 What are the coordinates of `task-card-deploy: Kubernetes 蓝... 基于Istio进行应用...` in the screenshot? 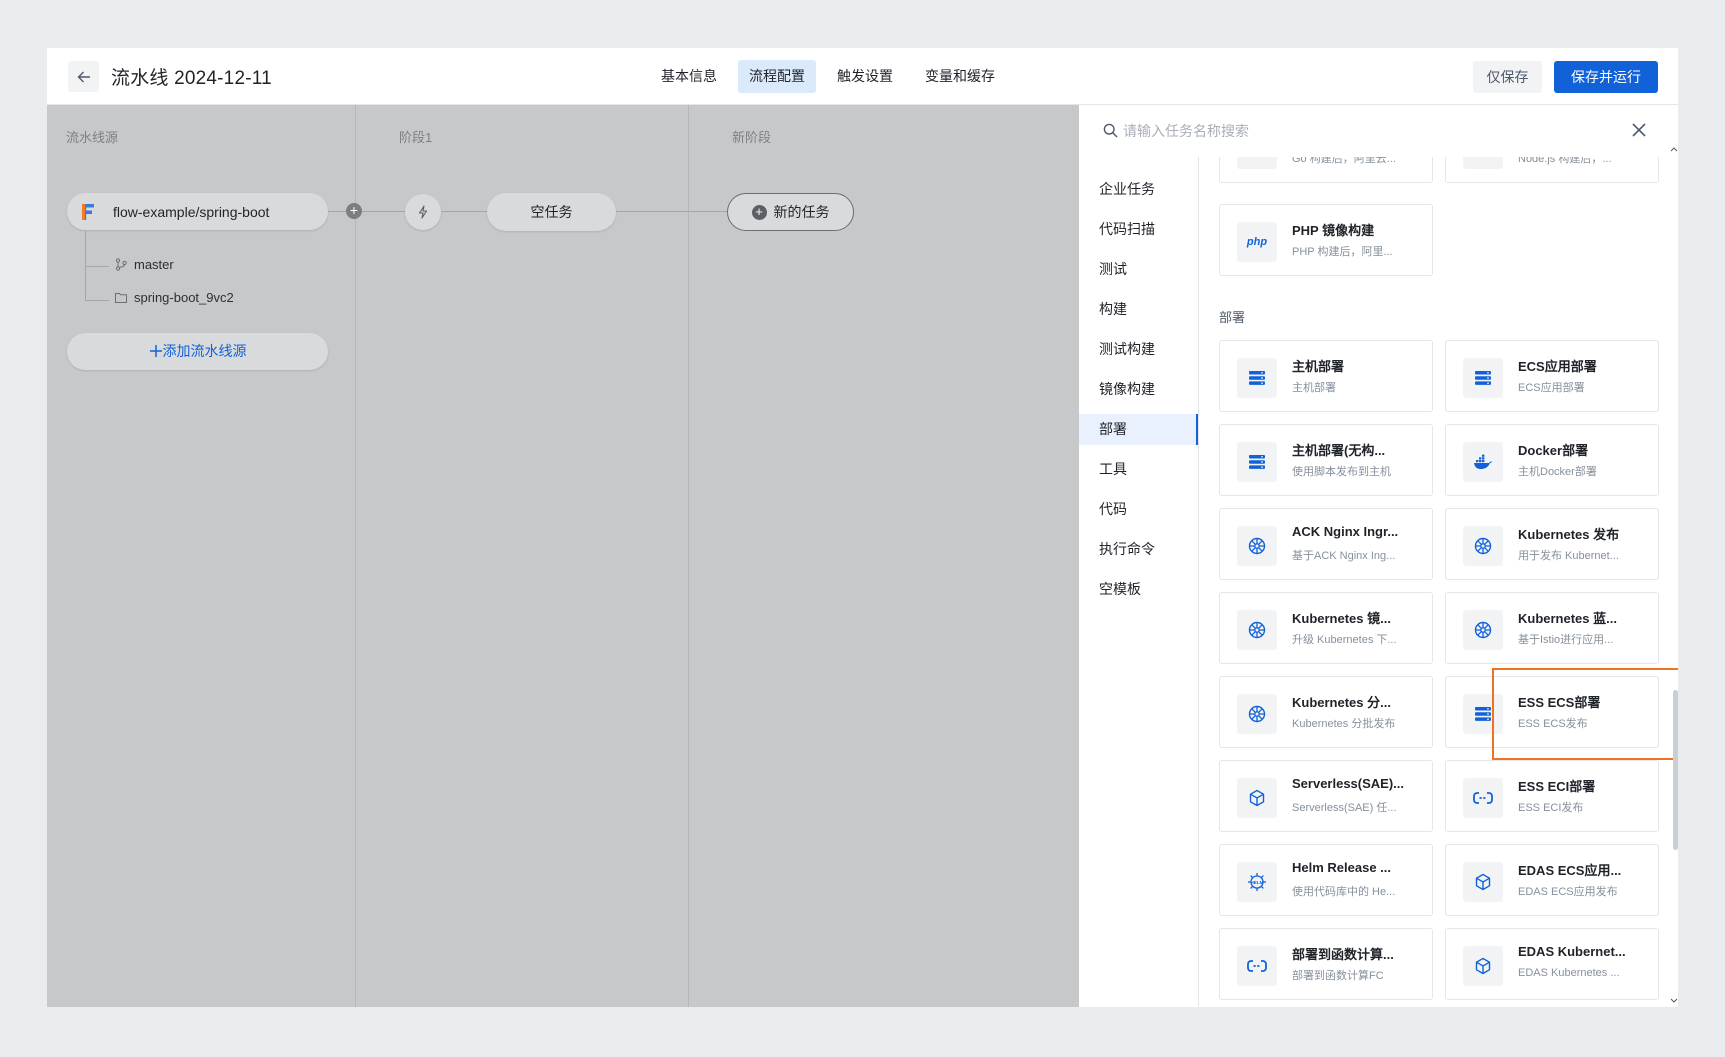 It's located at (1552, 628).